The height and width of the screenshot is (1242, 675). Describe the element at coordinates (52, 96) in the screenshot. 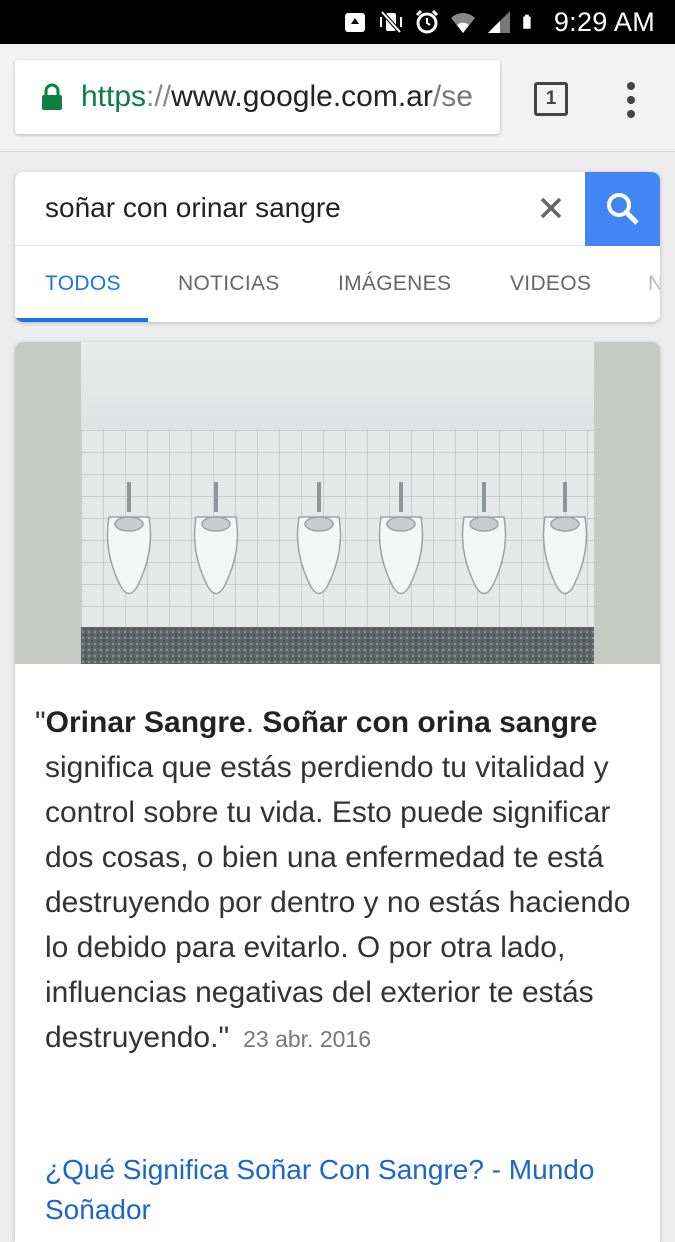

I see `lock-icon` at that location.